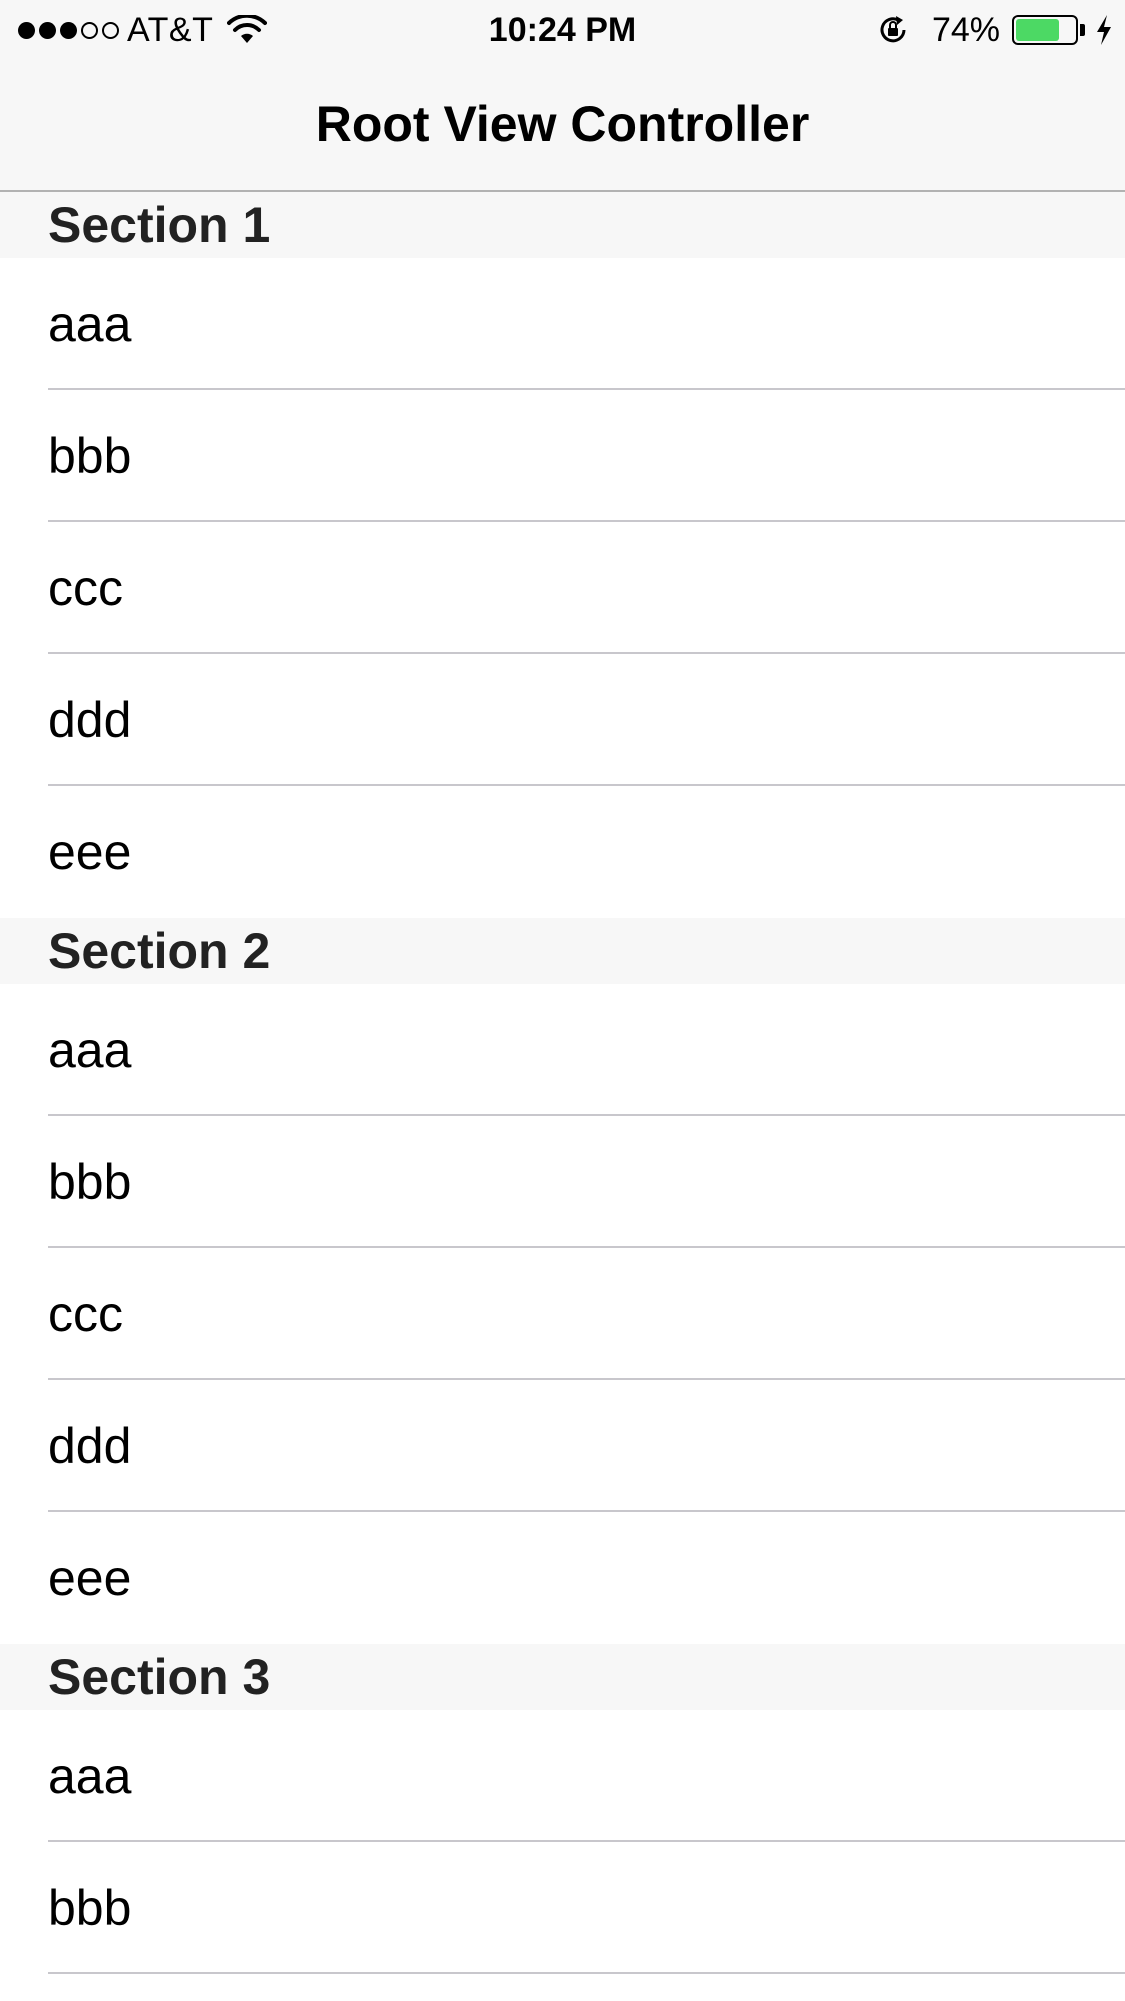  What do you see at coordinates (562, 225) in the screenshot?
I see `section-header: Section 1` at bounding box center [562, 225].